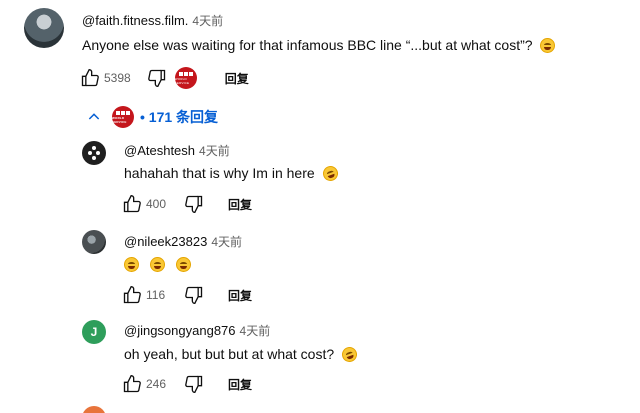  Describe the element at coordinates (207, 21) in the screenshot. I see `comment-time: 4天前` at that location.